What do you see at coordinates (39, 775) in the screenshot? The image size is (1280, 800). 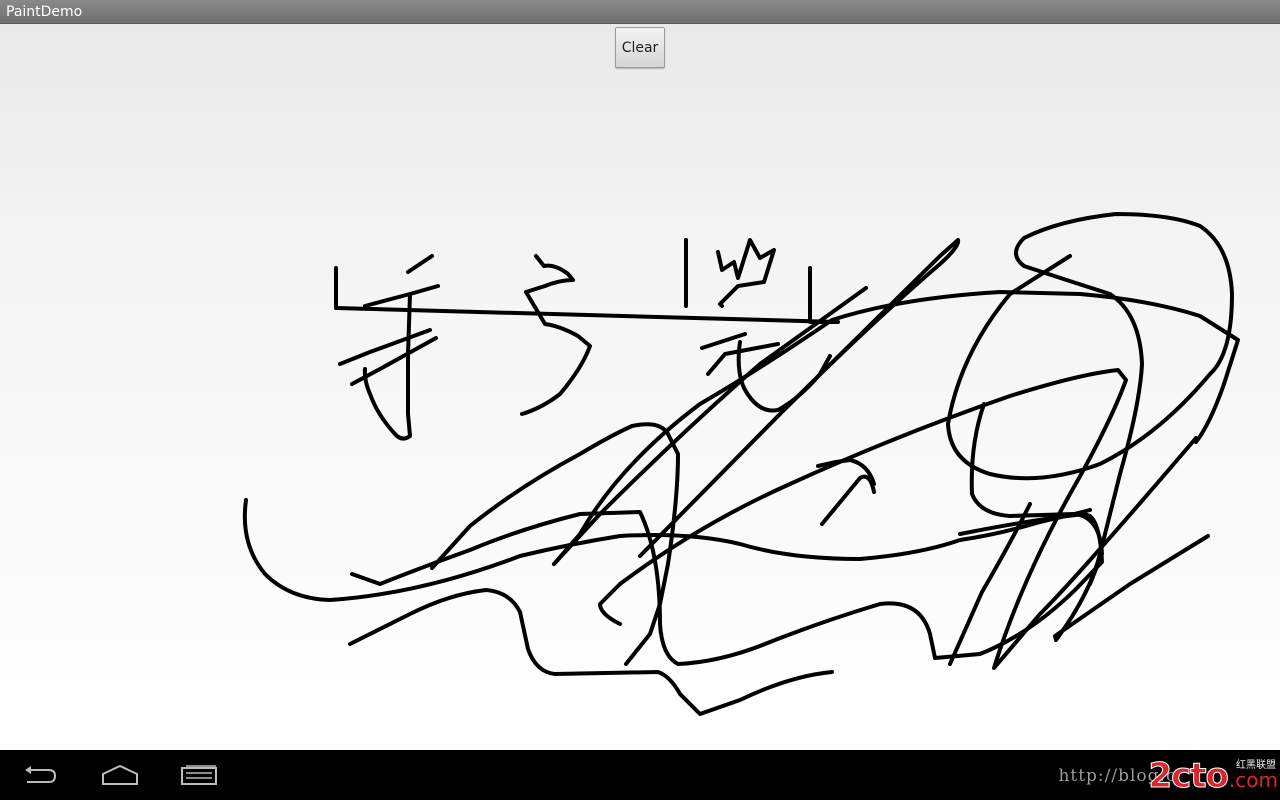 I see `back-icon` at bounding box center [39, 775].